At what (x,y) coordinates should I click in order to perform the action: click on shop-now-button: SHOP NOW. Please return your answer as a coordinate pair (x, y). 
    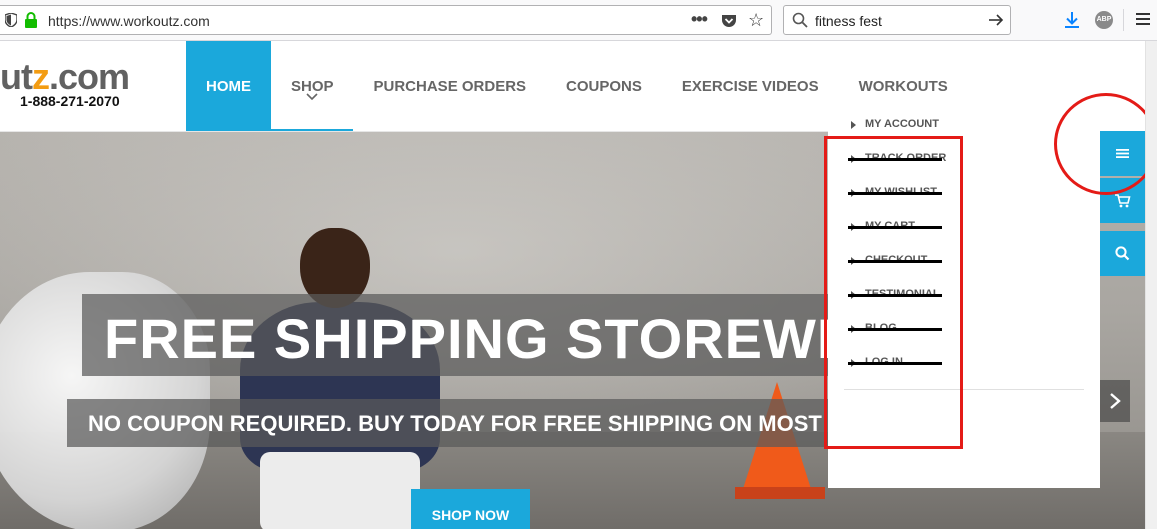
    Looking at the image, I should click on (470, 509).